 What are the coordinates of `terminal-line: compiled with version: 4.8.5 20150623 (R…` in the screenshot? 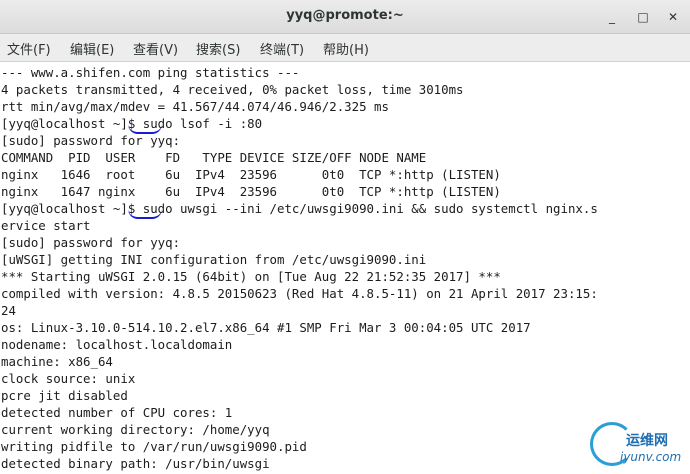 It's located at (299, 293).